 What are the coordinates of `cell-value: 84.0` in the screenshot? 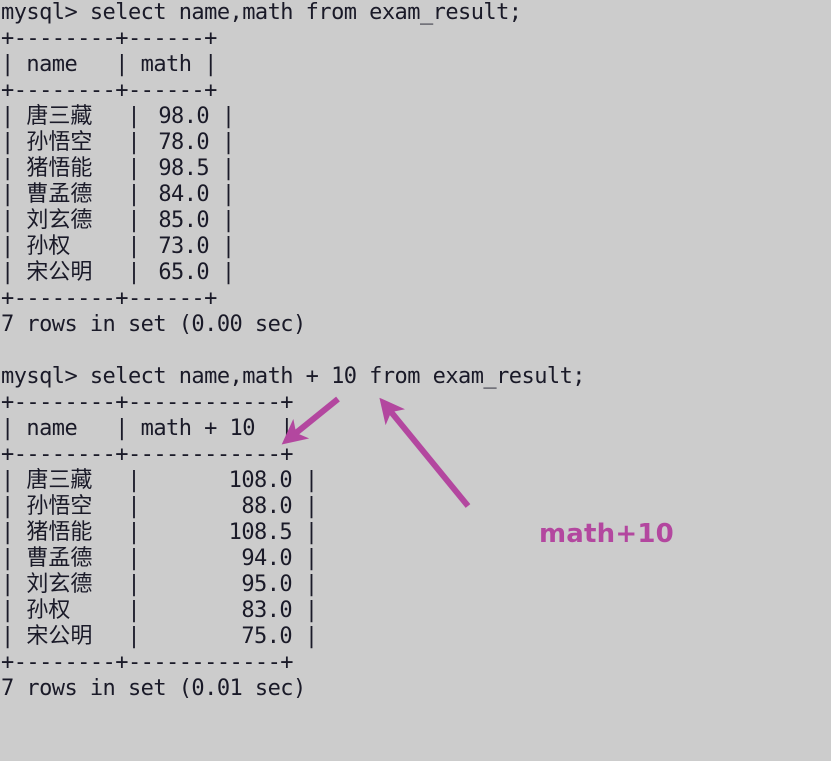 It's located at (184, 194).